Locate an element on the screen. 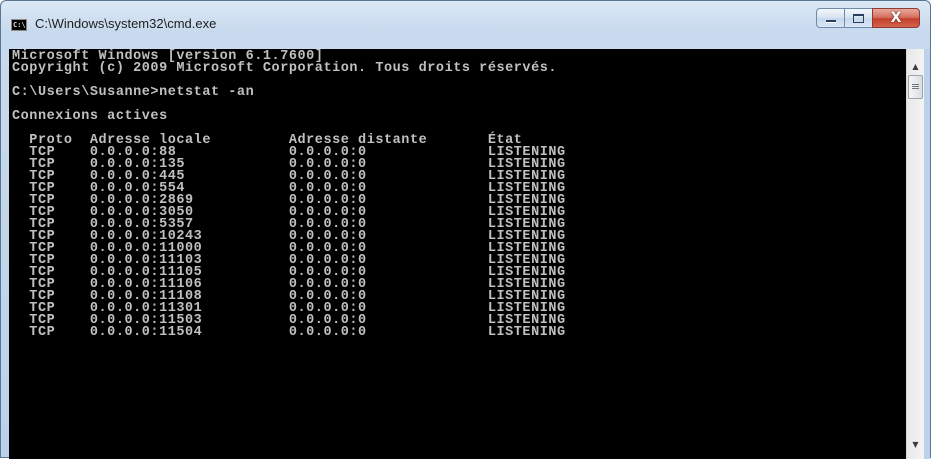 The height and width of the screenshot is (459, 931). window-frame-right is located at coordinates (927, 254).